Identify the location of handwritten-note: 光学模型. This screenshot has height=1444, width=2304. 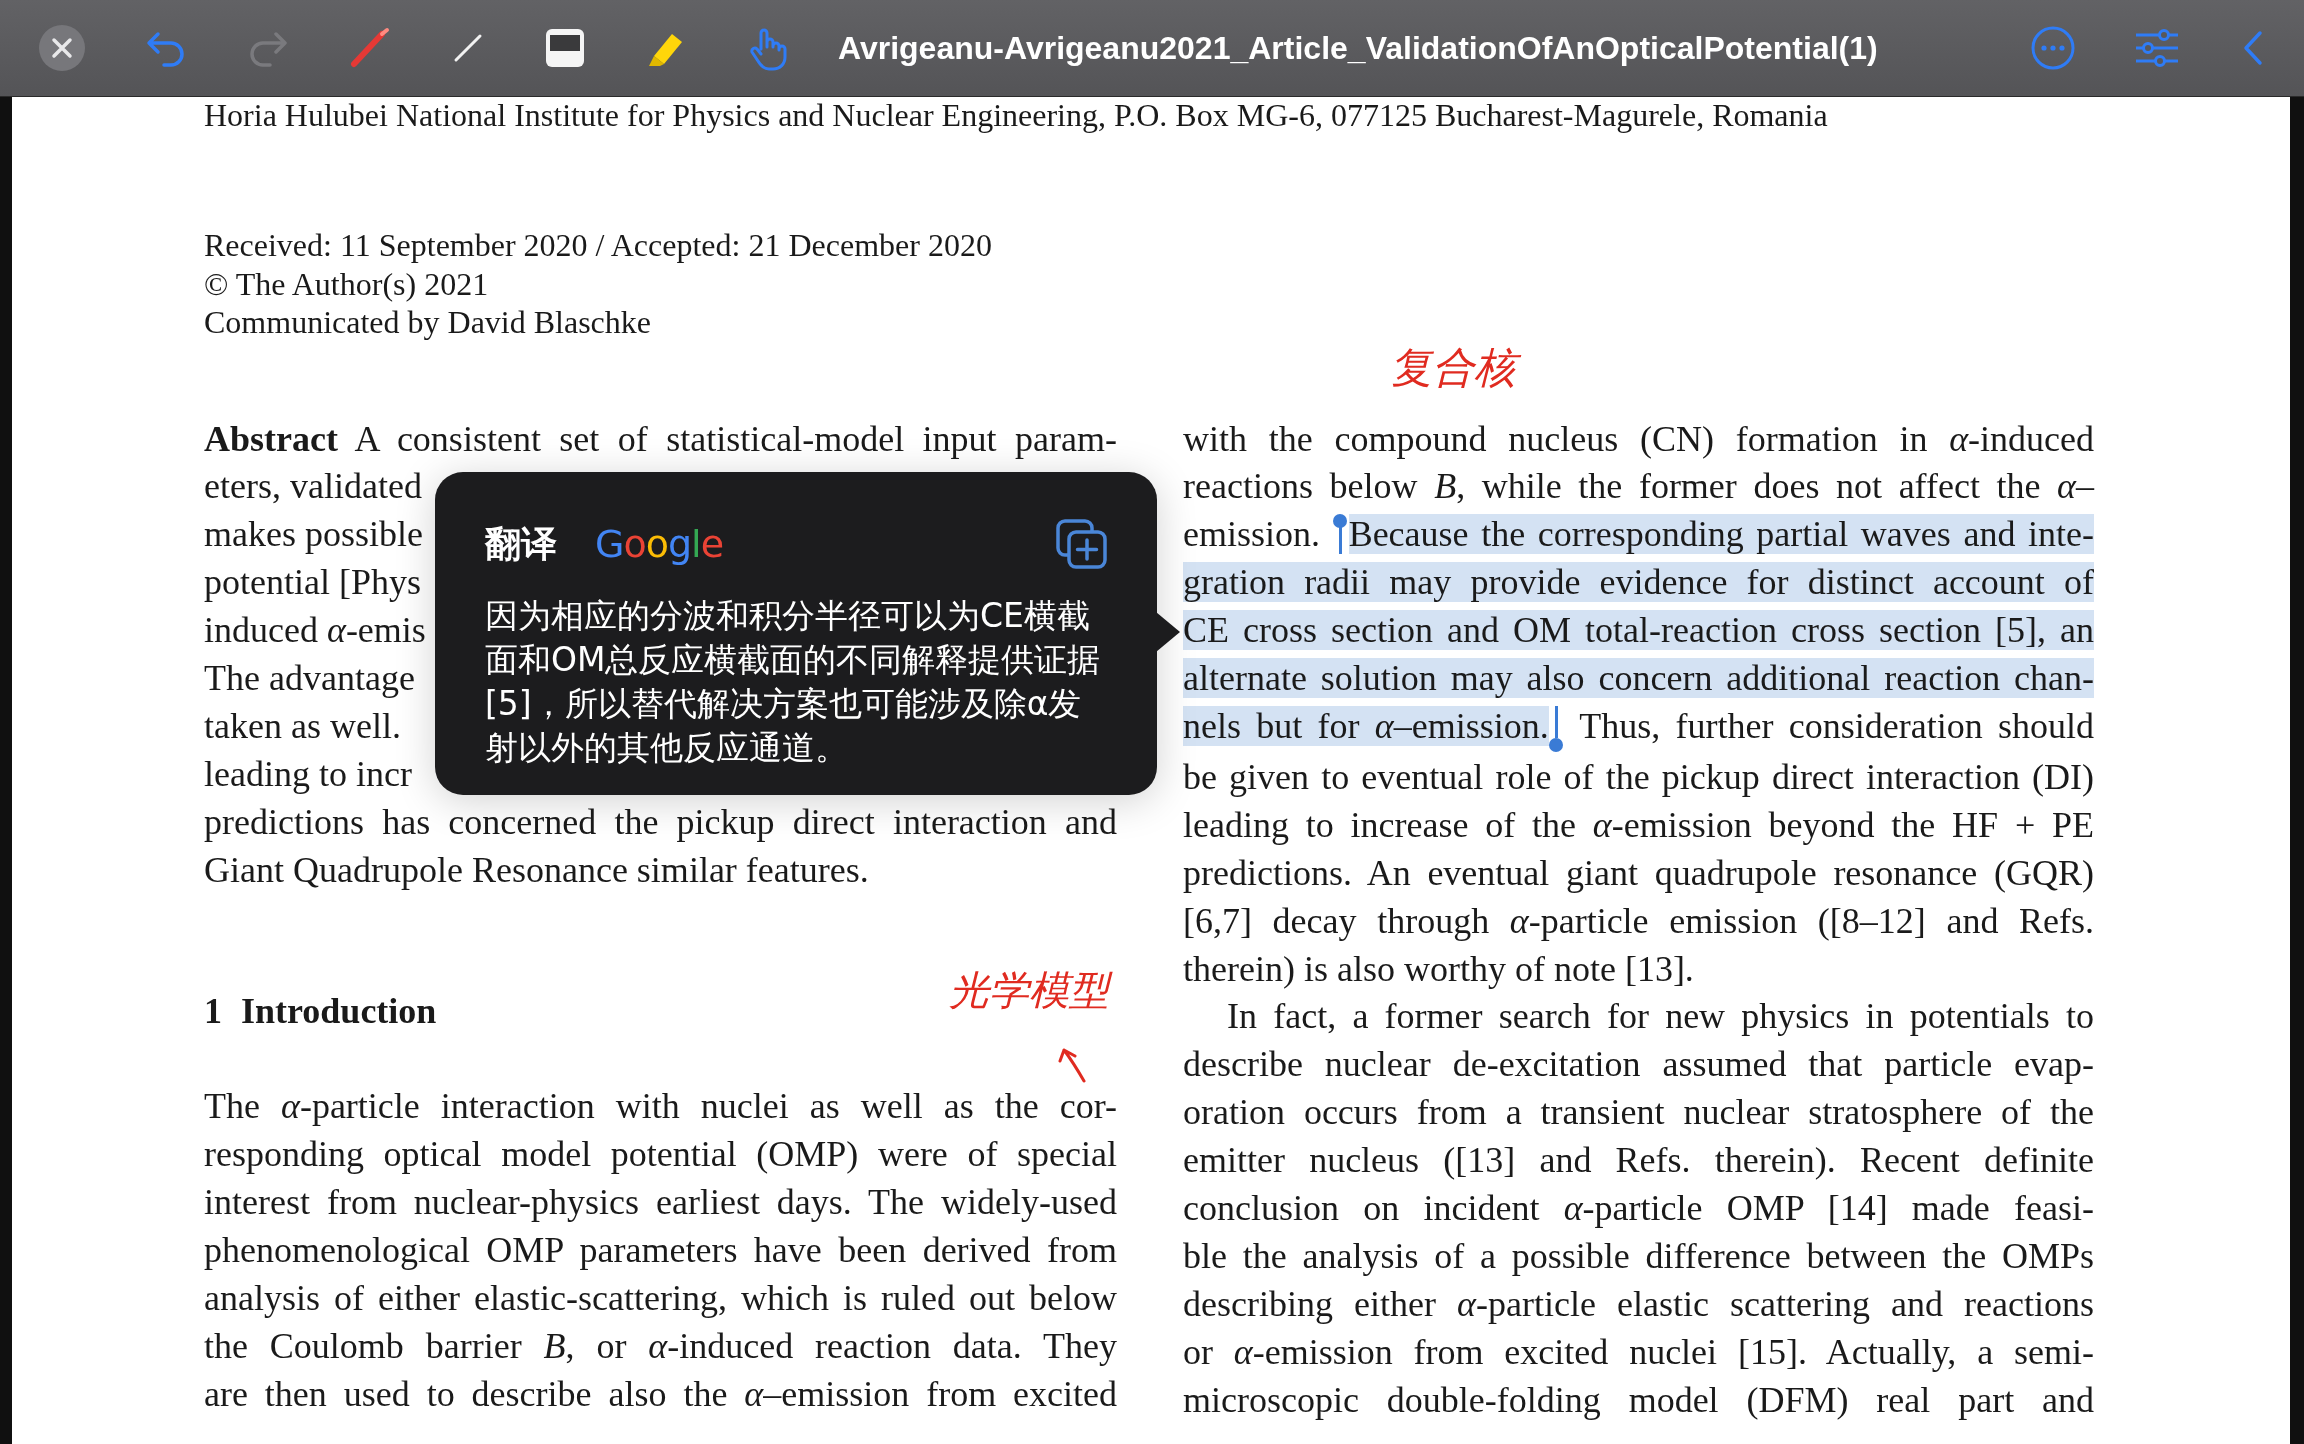
(1033, 990).